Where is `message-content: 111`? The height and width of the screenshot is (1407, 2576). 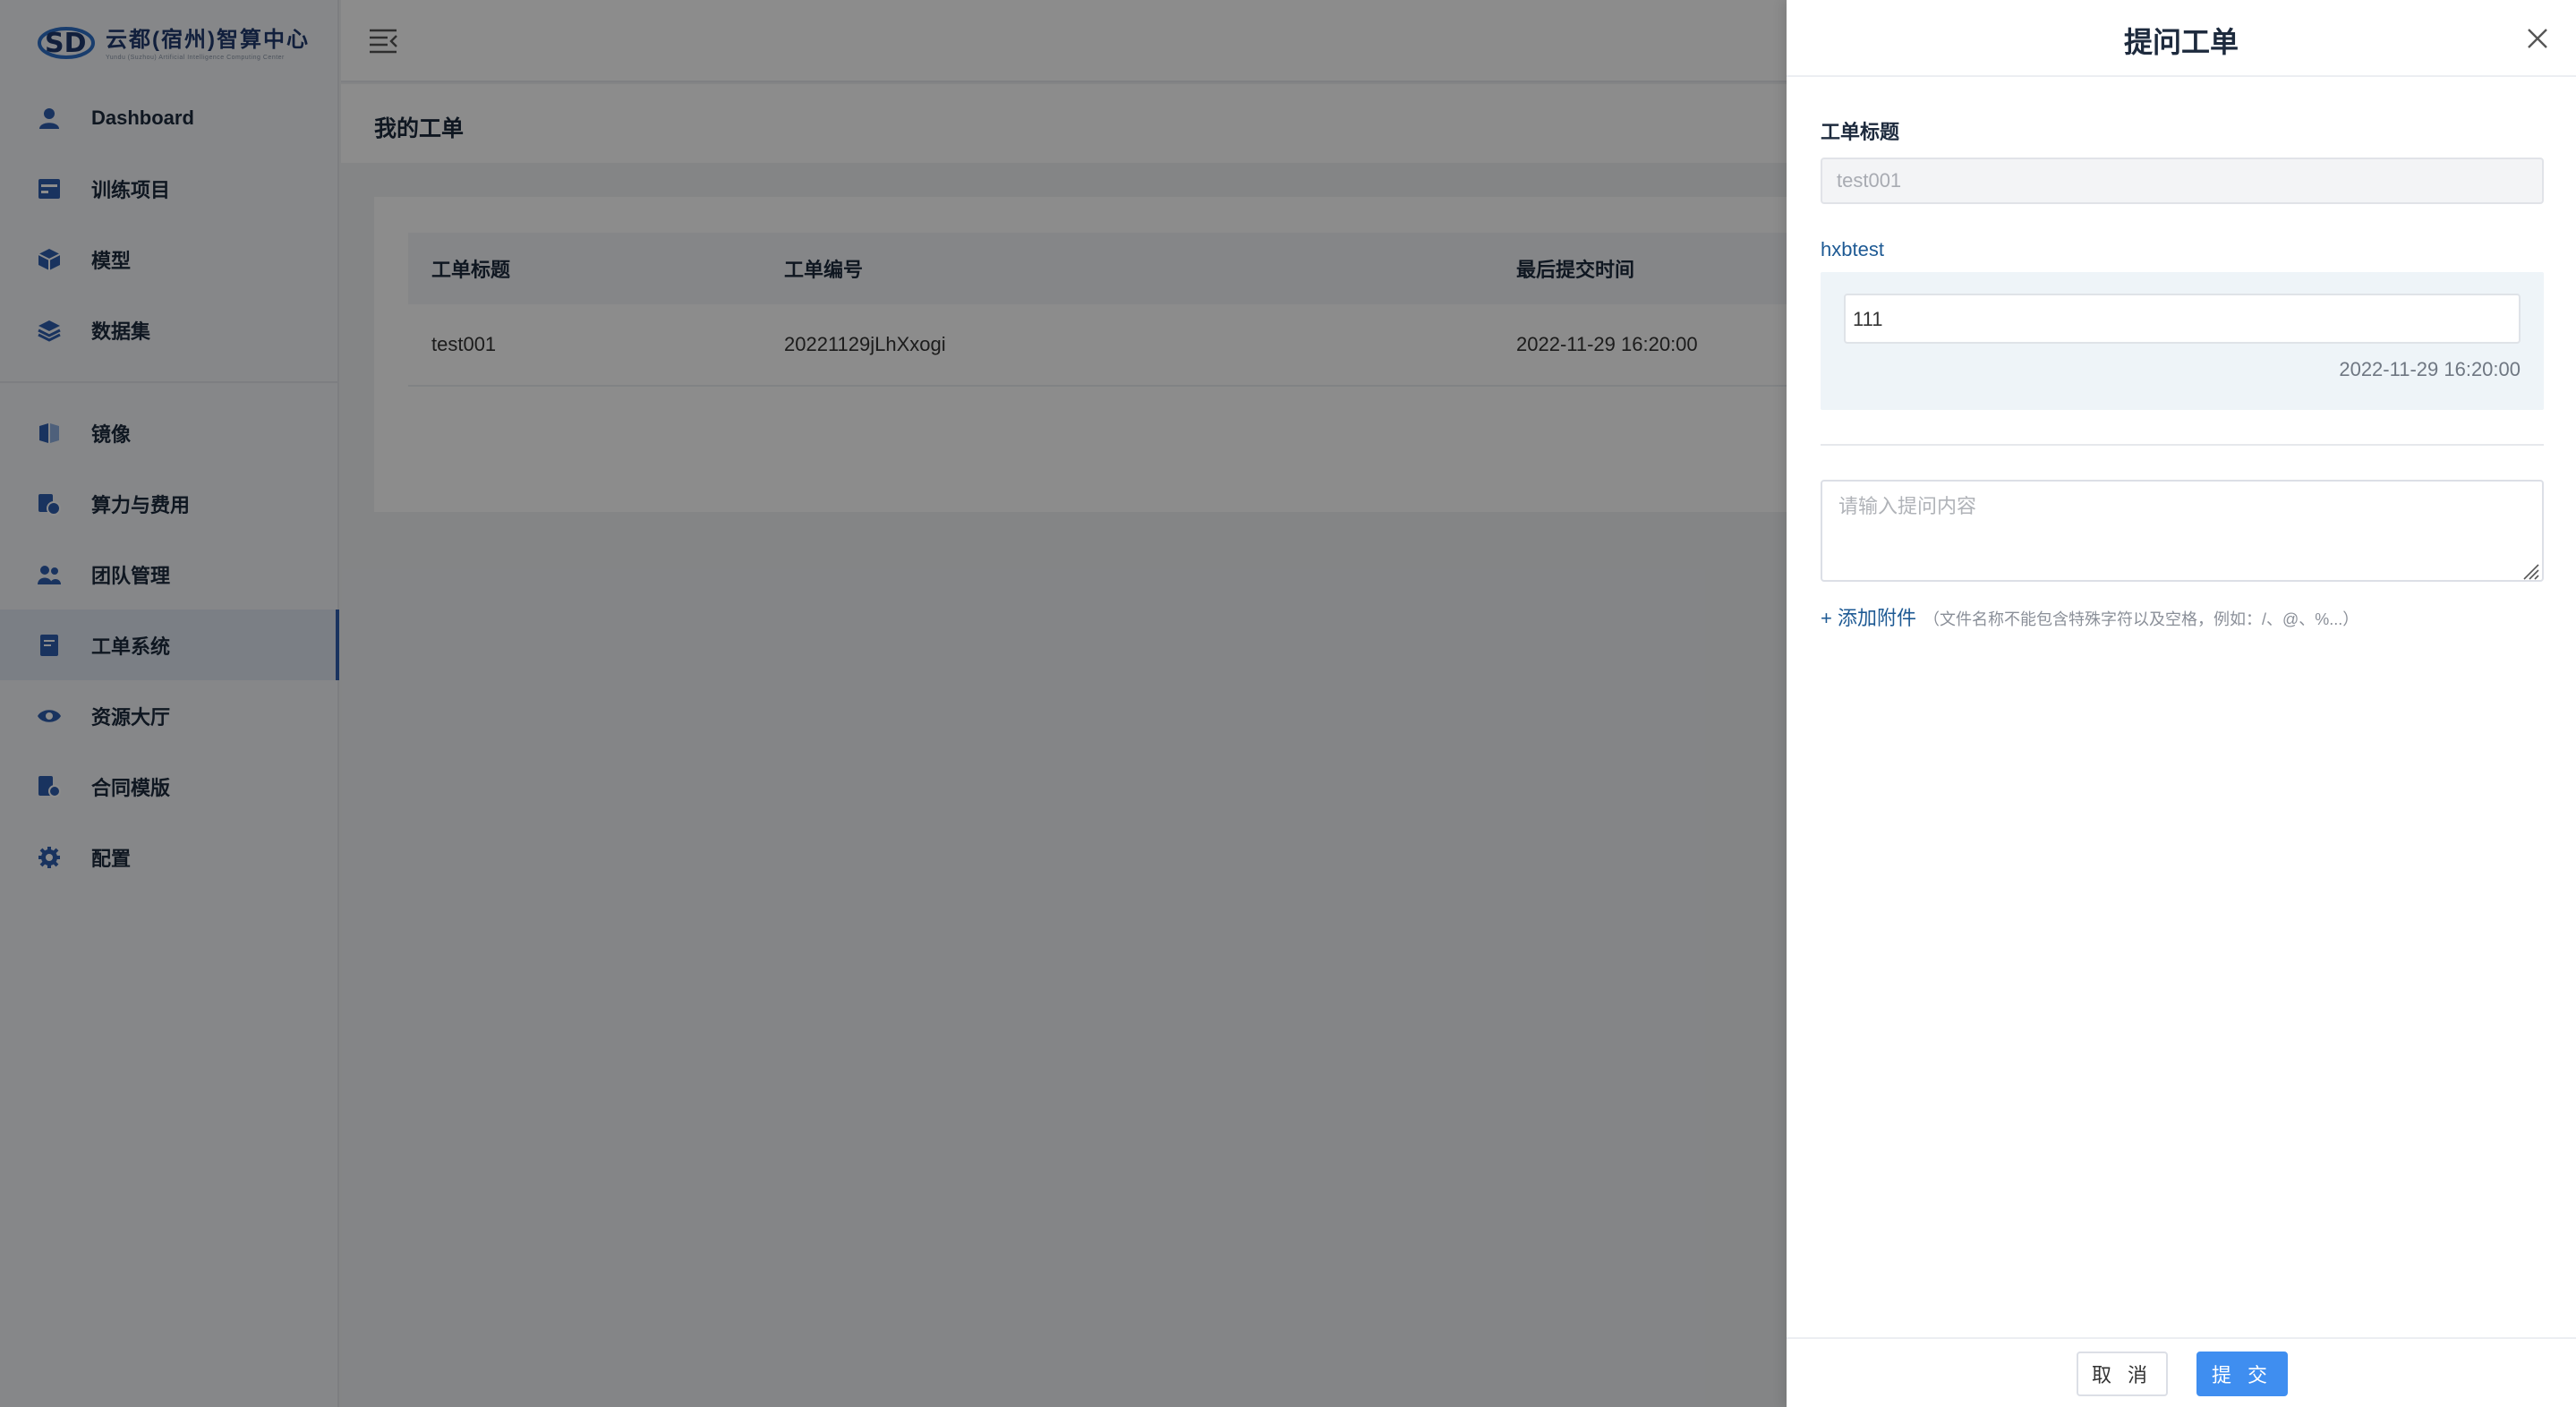
message-content: 111 is located at coordinates (2182, 319).